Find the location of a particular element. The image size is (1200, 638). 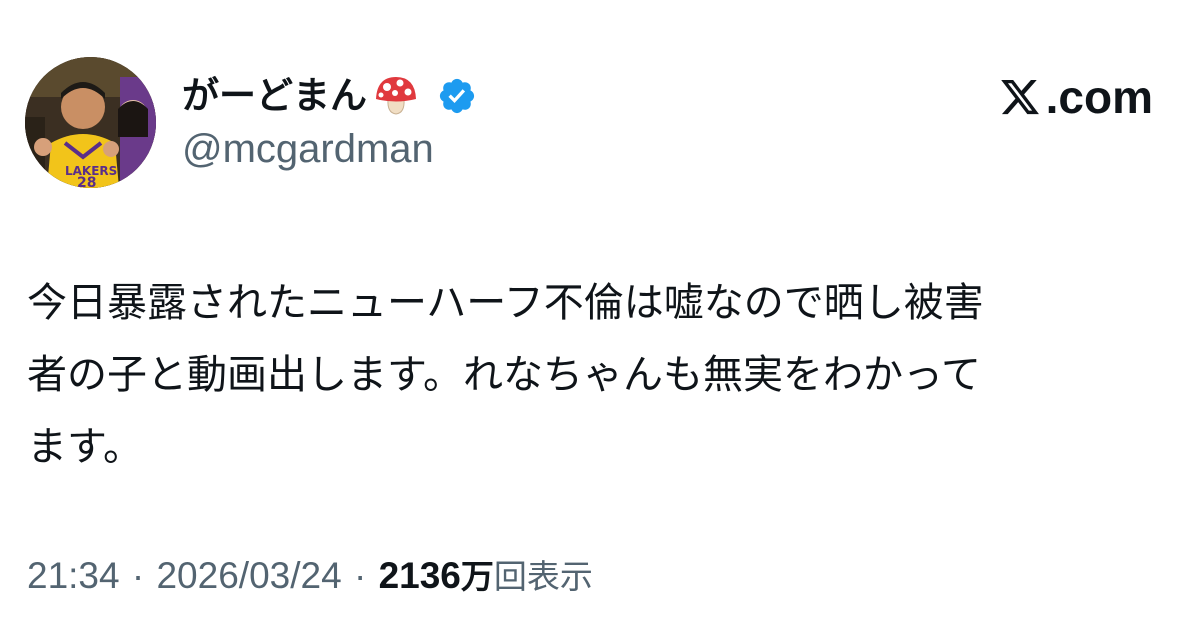

x-logo-icon is located at coordinates (1020, 97).